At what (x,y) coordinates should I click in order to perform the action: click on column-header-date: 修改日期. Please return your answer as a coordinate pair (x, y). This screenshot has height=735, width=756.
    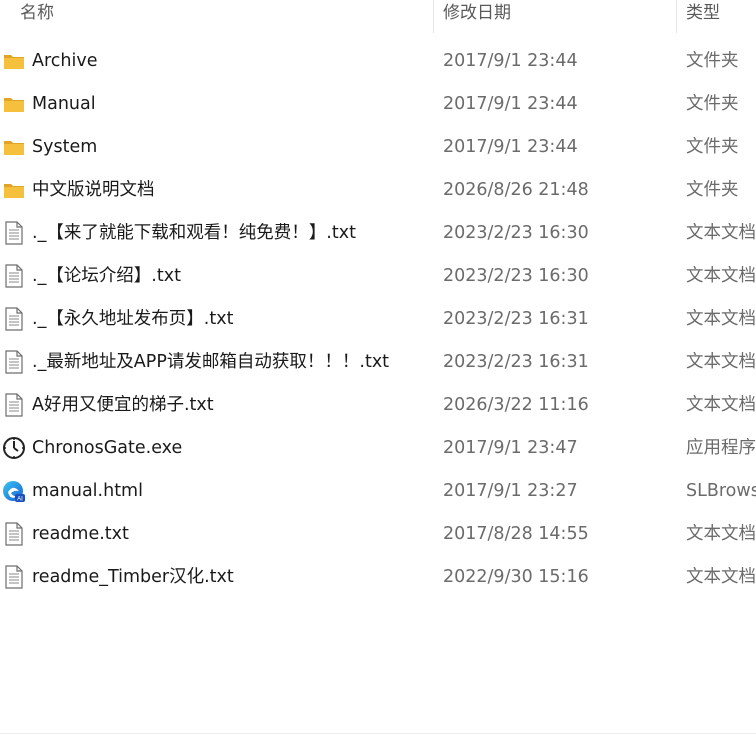
    Looking at the image, I should click on (554, 16).